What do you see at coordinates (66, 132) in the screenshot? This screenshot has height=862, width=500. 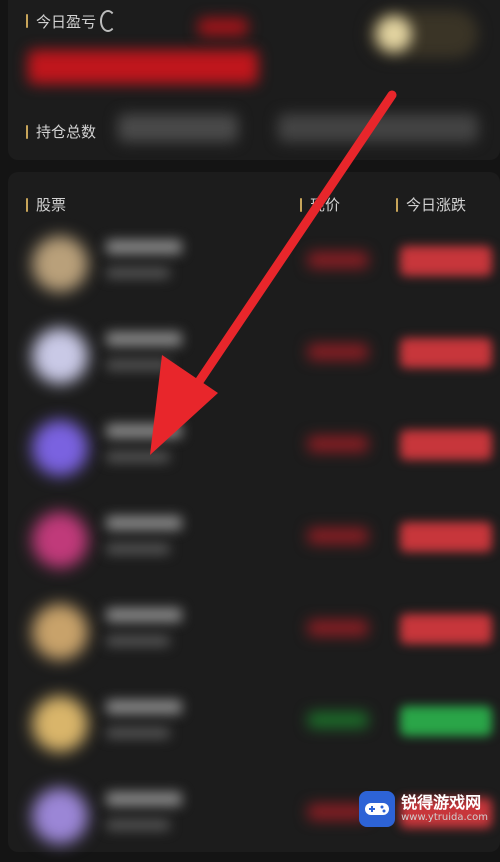 I see `position-total-label: 持仓总数` at bounding box center [66, 132].